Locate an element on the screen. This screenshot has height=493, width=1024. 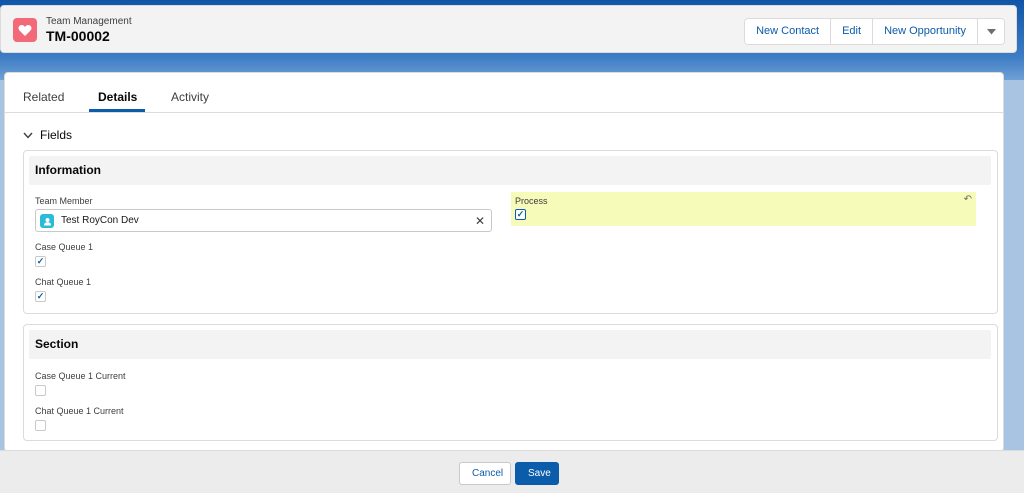
cancel-button: Cancel is located at coordinates (485, 473).